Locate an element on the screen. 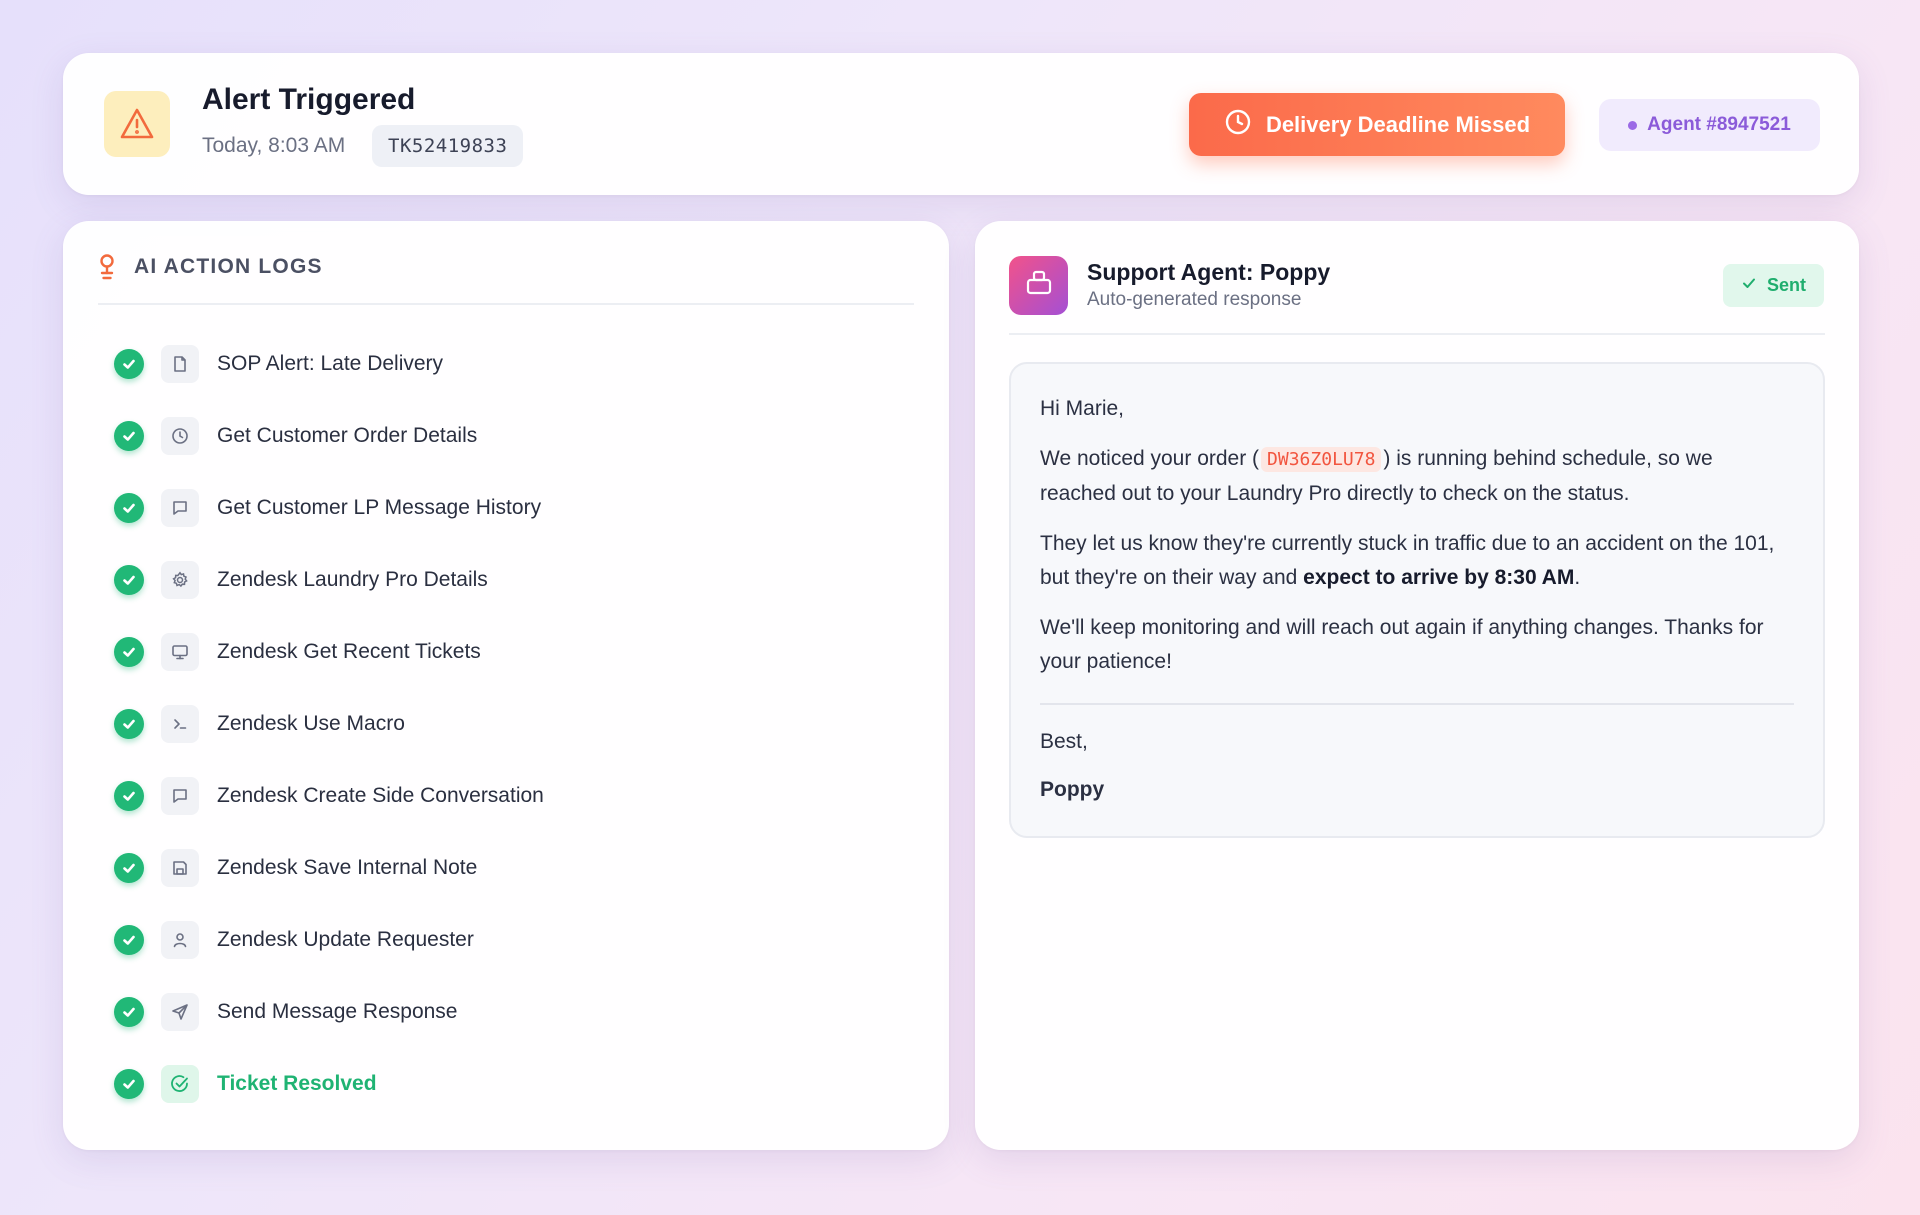 This screenshot has width=1920, height=1215. log-item: Zendesk Get Recent Tickets is located at coordinates (464, 652).